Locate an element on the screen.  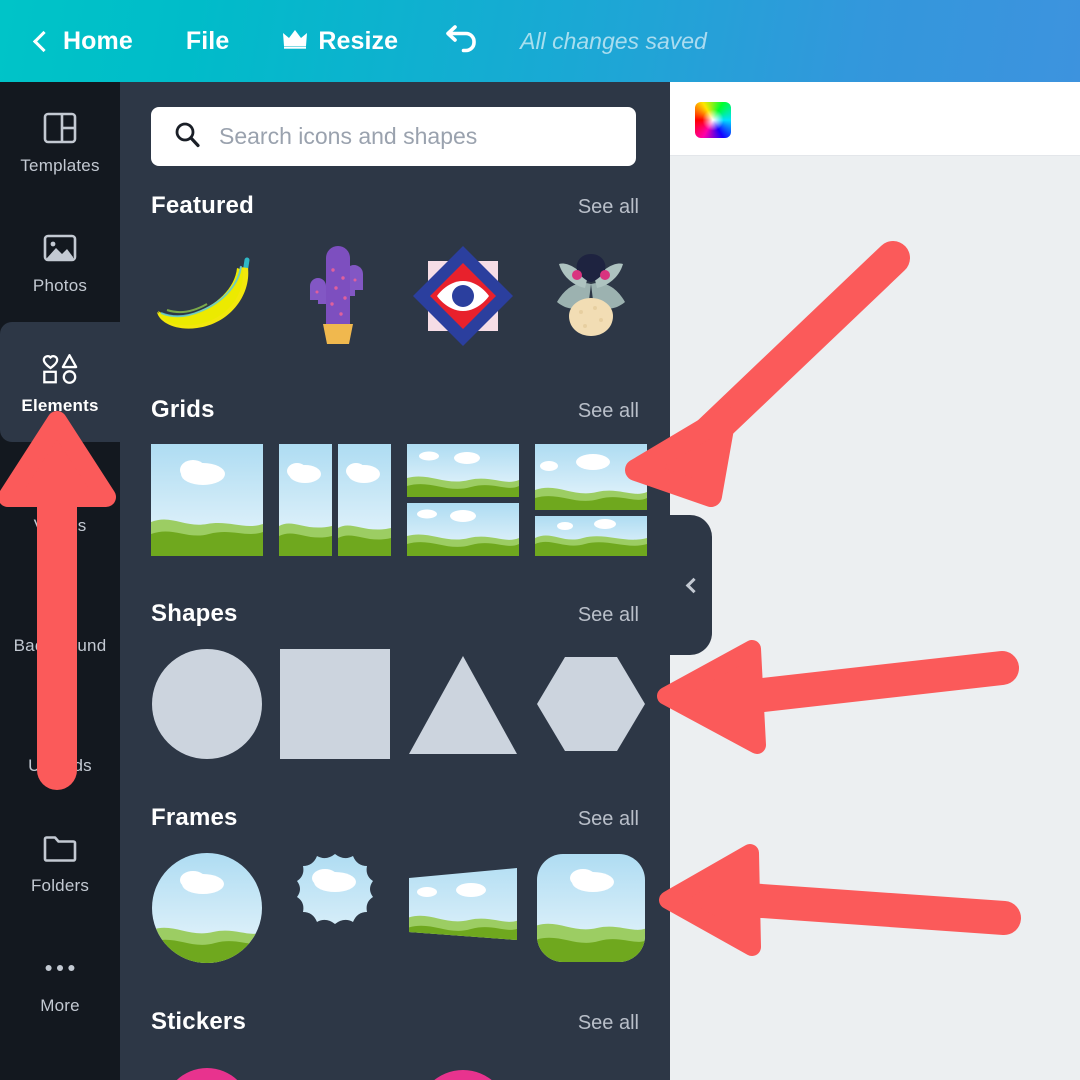
element-grid-1-cell is located at coordinates (207, 500).